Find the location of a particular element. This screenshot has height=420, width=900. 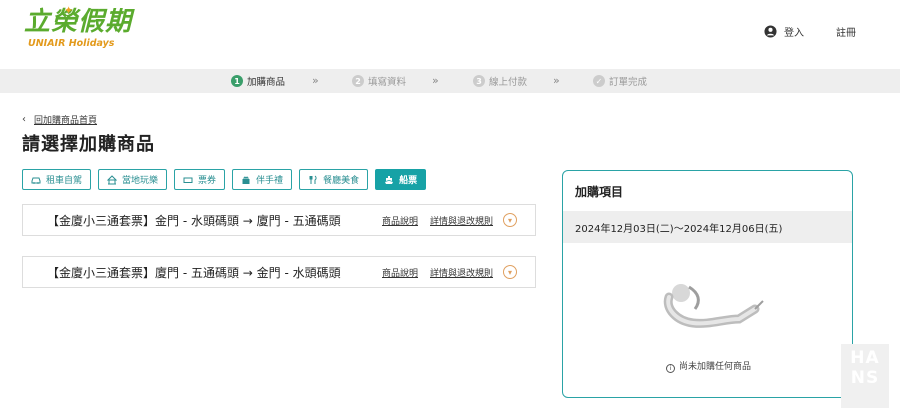

register-link: 註冊 is located at coordinates (846, 31).